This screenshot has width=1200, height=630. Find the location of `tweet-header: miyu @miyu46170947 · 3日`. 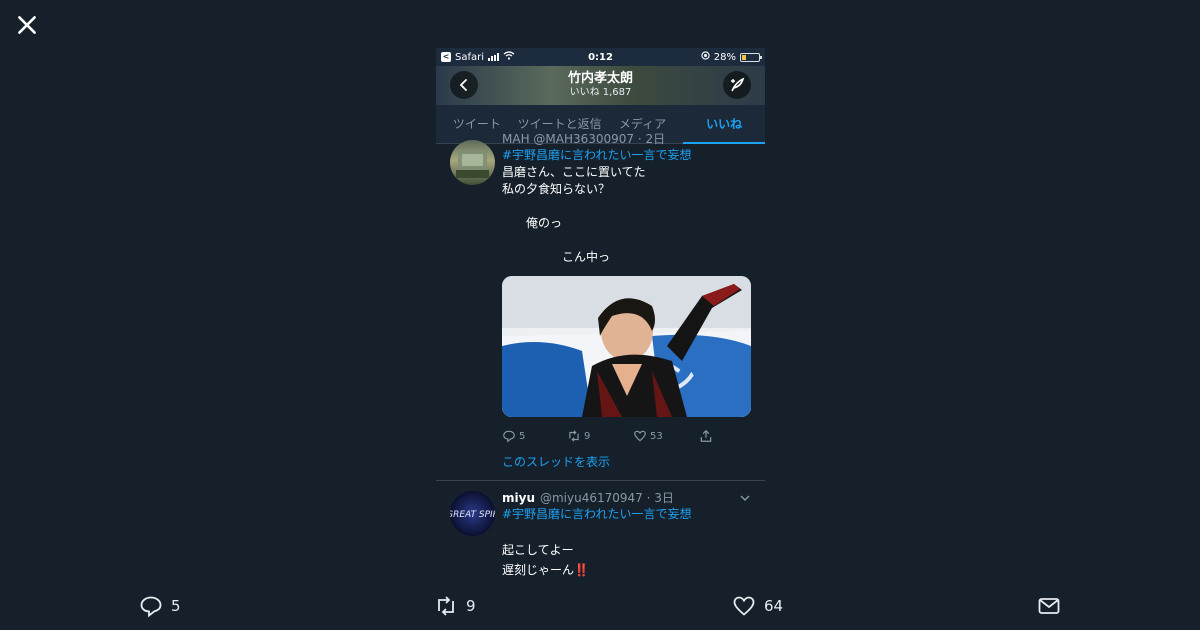

tweet-header: miyu @miyu46170947 · 3日 is located at coordinates (626, 497).